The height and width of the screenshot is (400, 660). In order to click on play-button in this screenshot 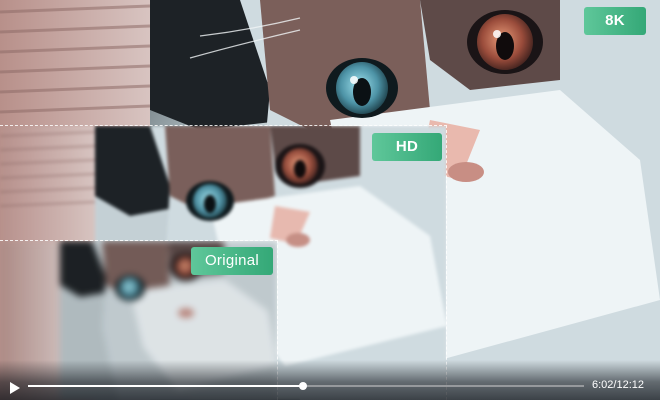, I will do `click(15, 387)`.